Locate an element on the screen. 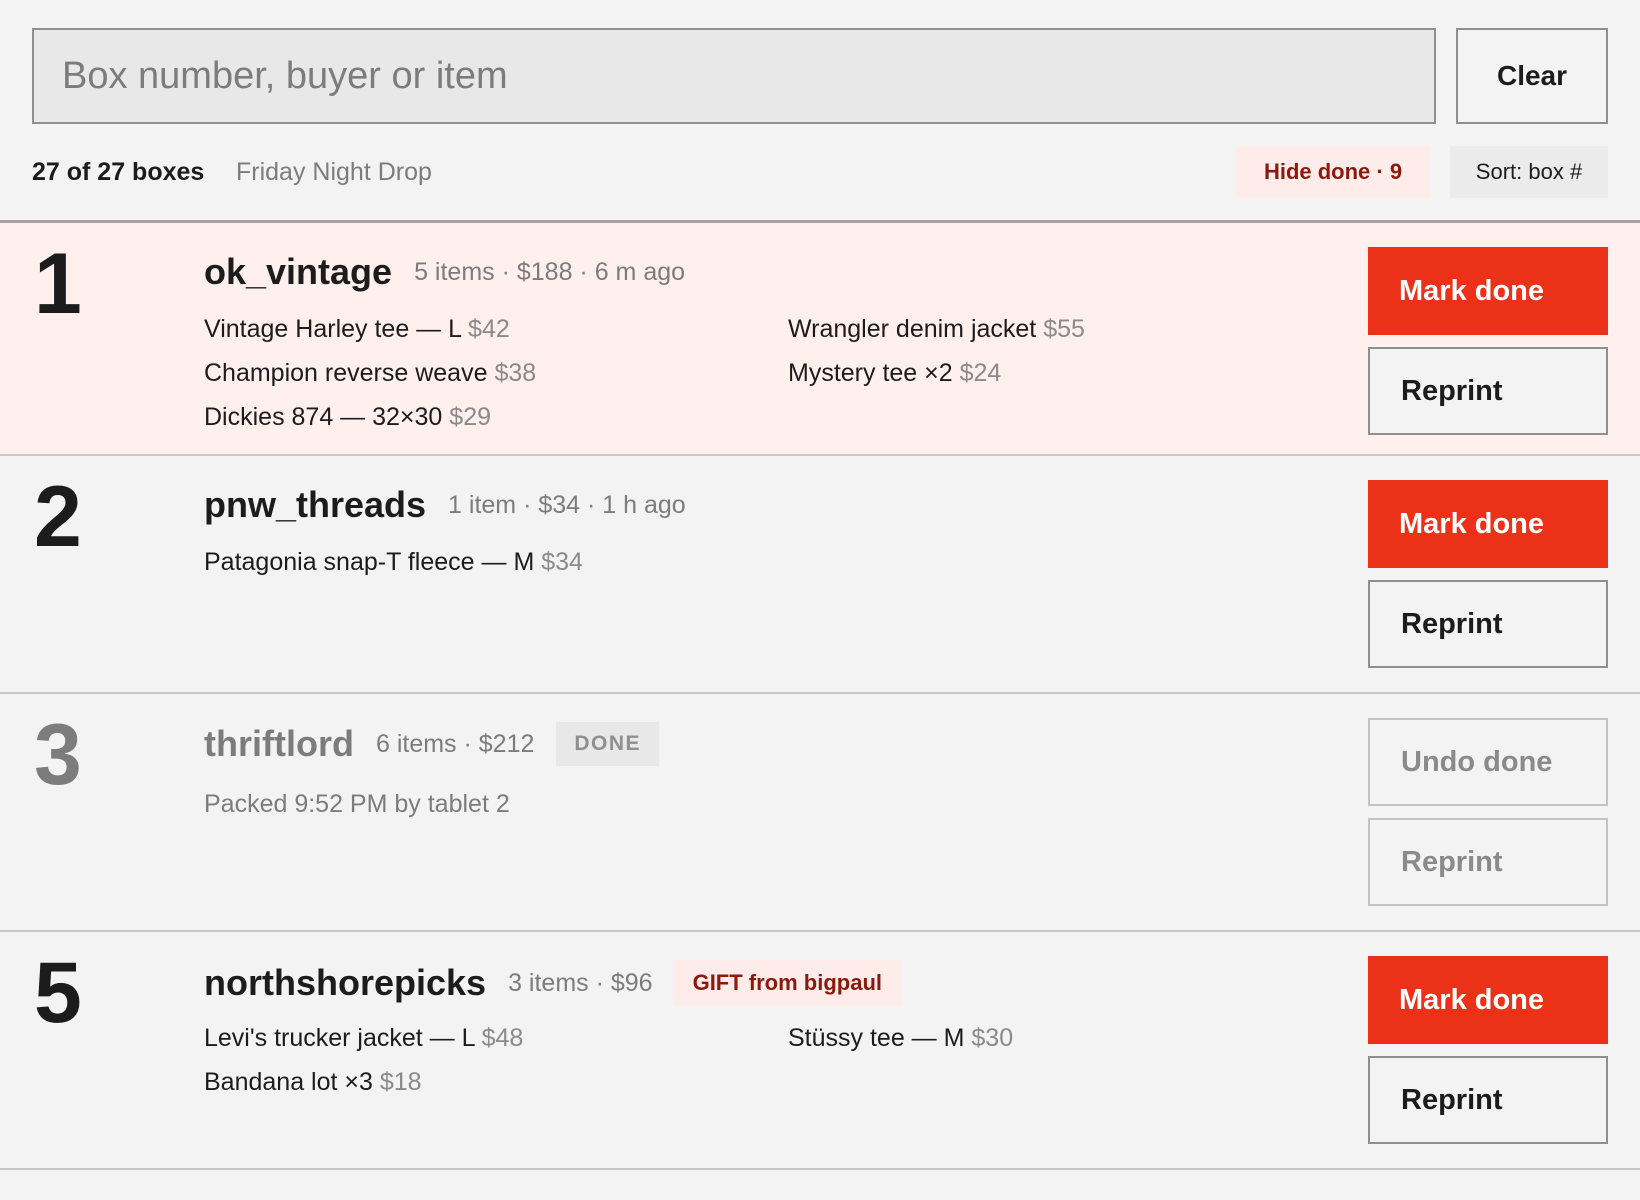  search-bar: Clear is located at coordinates (820, 77).